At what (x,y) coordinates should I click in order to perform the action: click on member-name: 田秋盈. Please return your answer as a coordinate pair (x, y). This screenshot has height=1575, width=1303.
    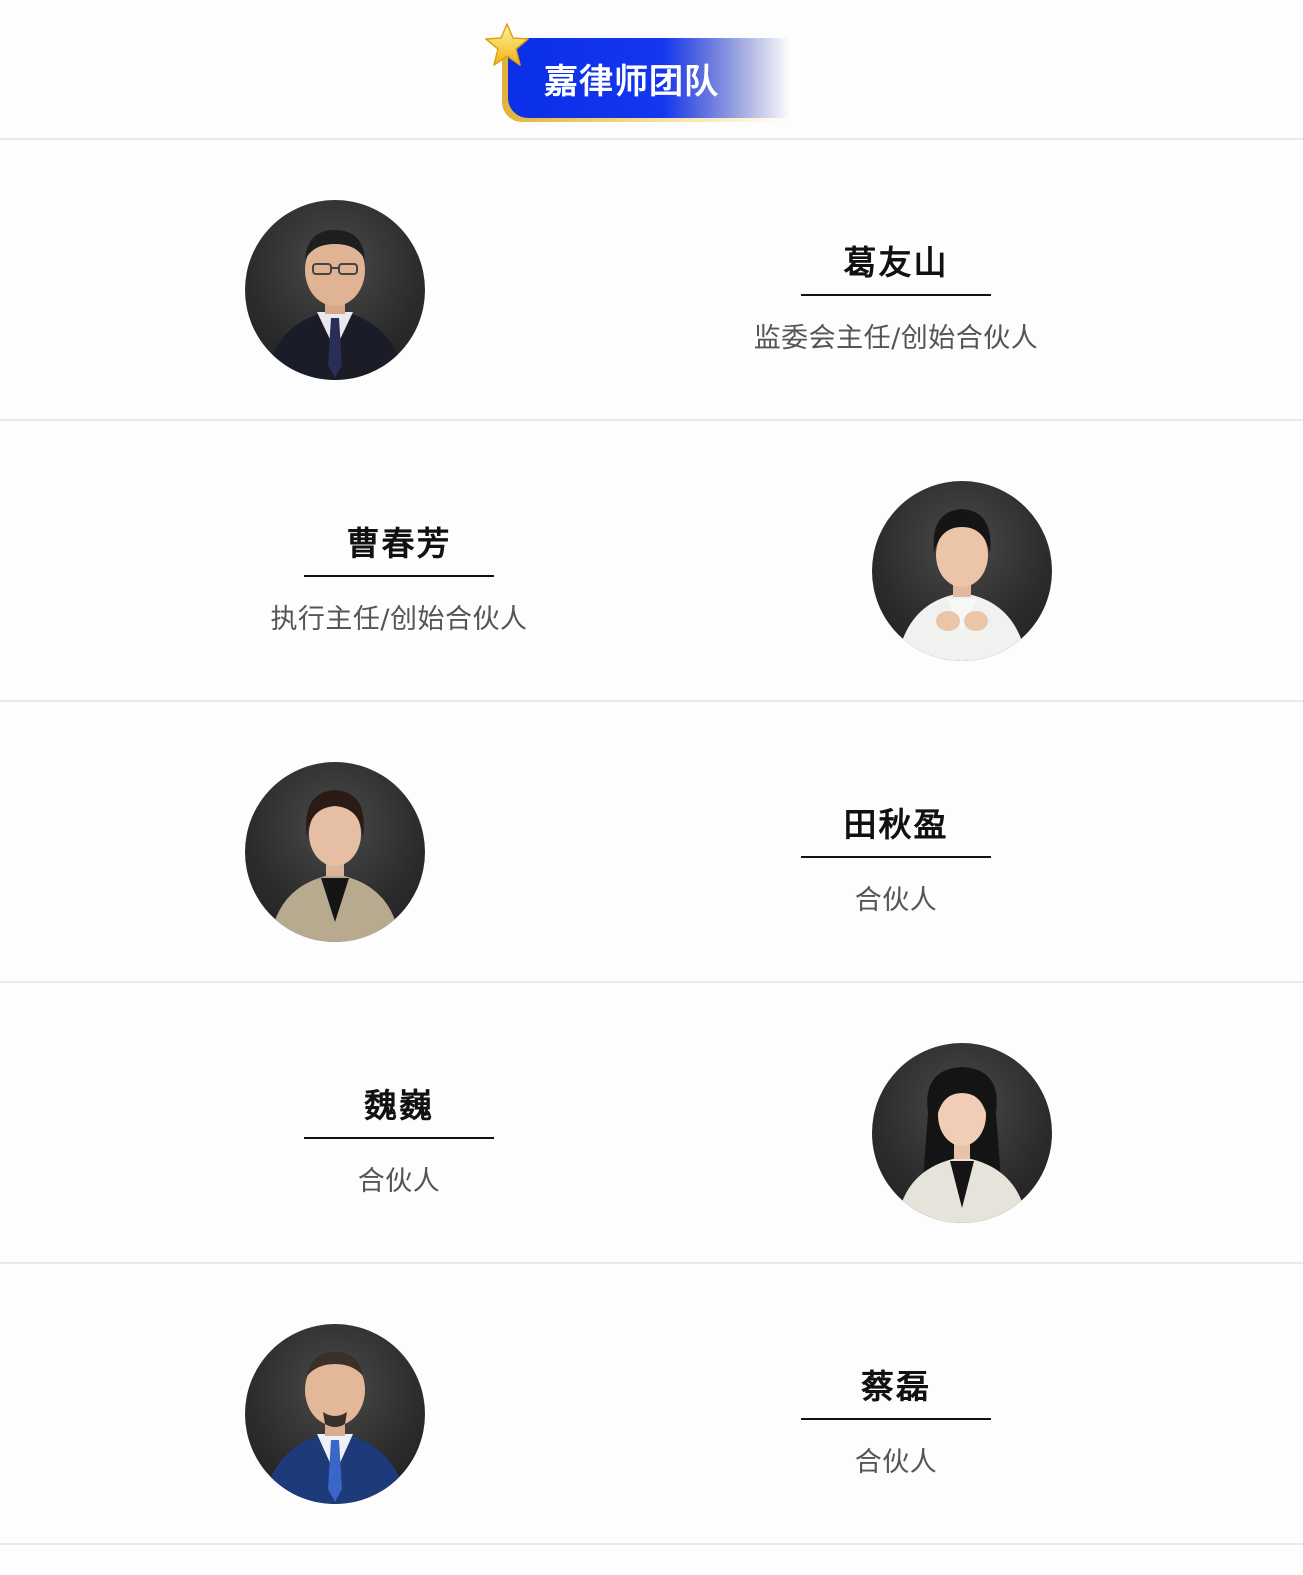
    Looking at the image, I should click on (896, 828).